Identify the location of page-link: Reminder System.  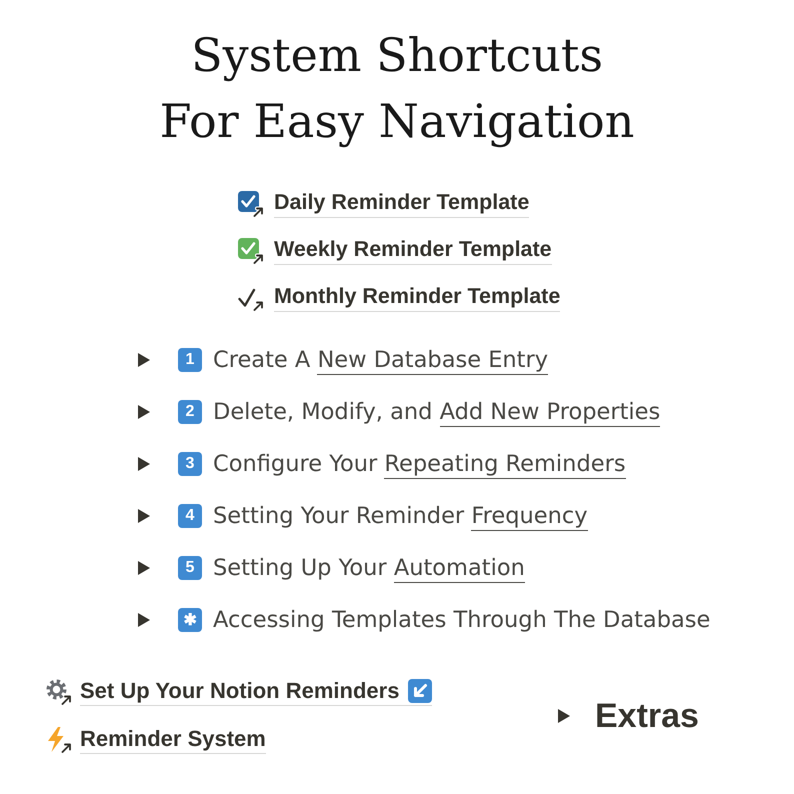
(173, 740).